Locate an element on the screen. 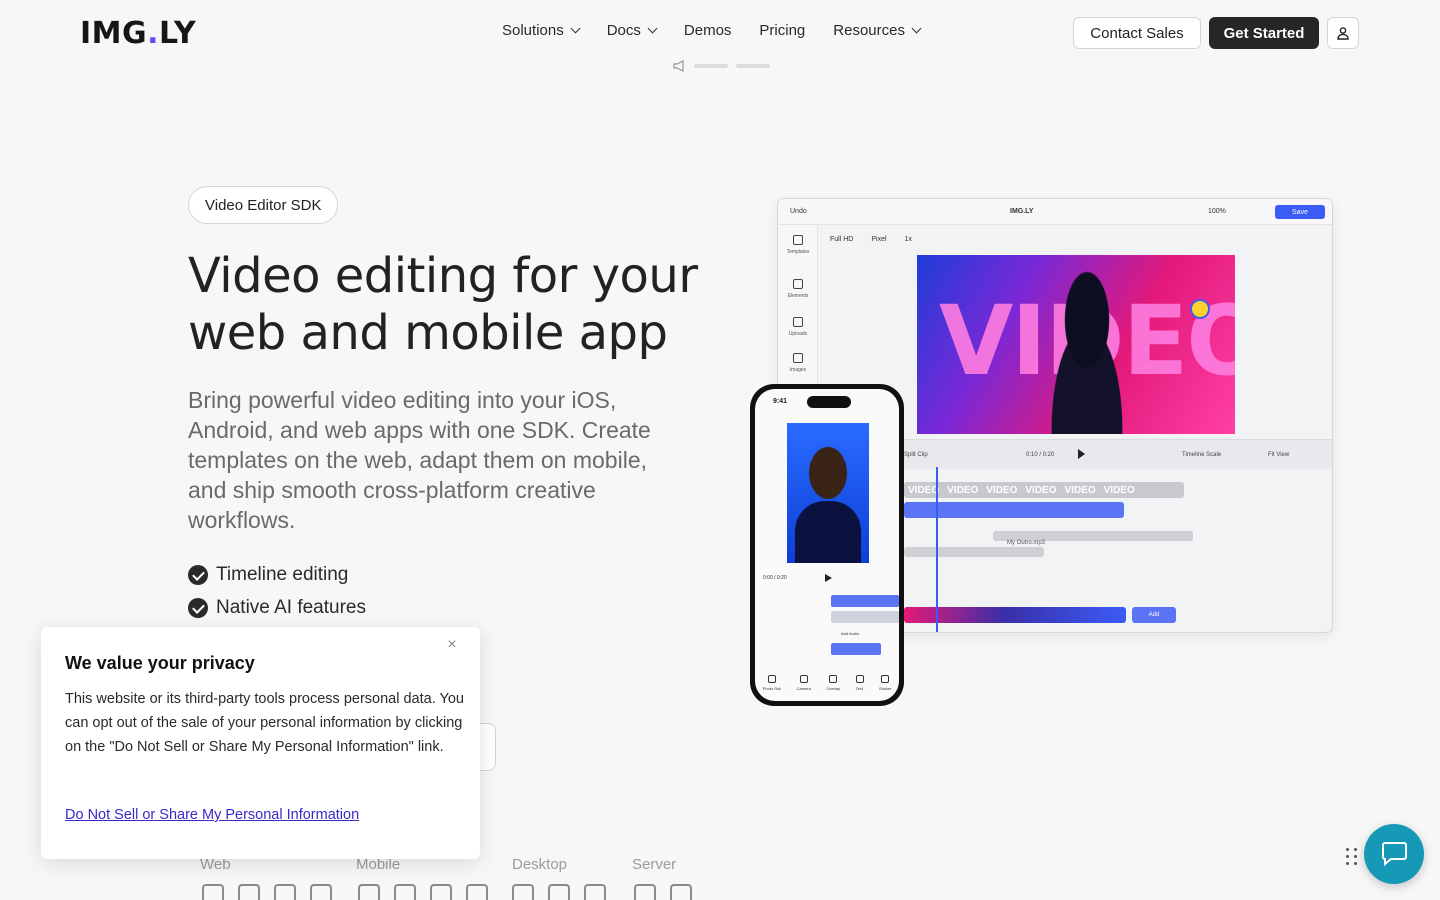  editor-zoom: 100% is located at coordinates (1217, 211).